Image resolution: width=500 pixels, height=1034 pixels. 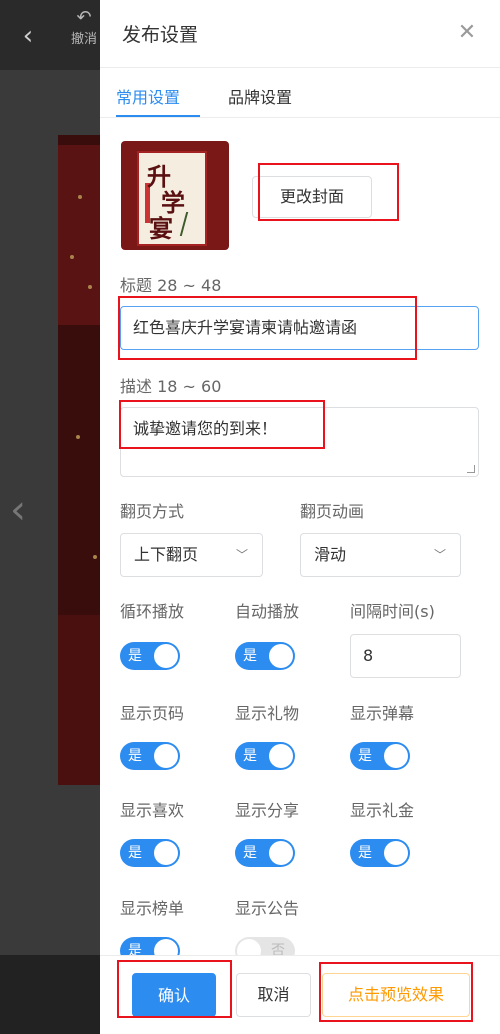 I want to click on show-cash-gift-toggle: 是, so click(x=380, y=853).